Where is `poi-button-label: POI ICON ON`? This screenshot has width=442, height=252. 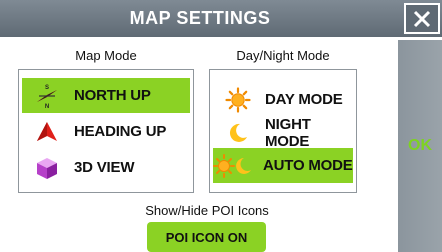 poi-button-label: POI ICON ON is located at coordinates (206, 237).